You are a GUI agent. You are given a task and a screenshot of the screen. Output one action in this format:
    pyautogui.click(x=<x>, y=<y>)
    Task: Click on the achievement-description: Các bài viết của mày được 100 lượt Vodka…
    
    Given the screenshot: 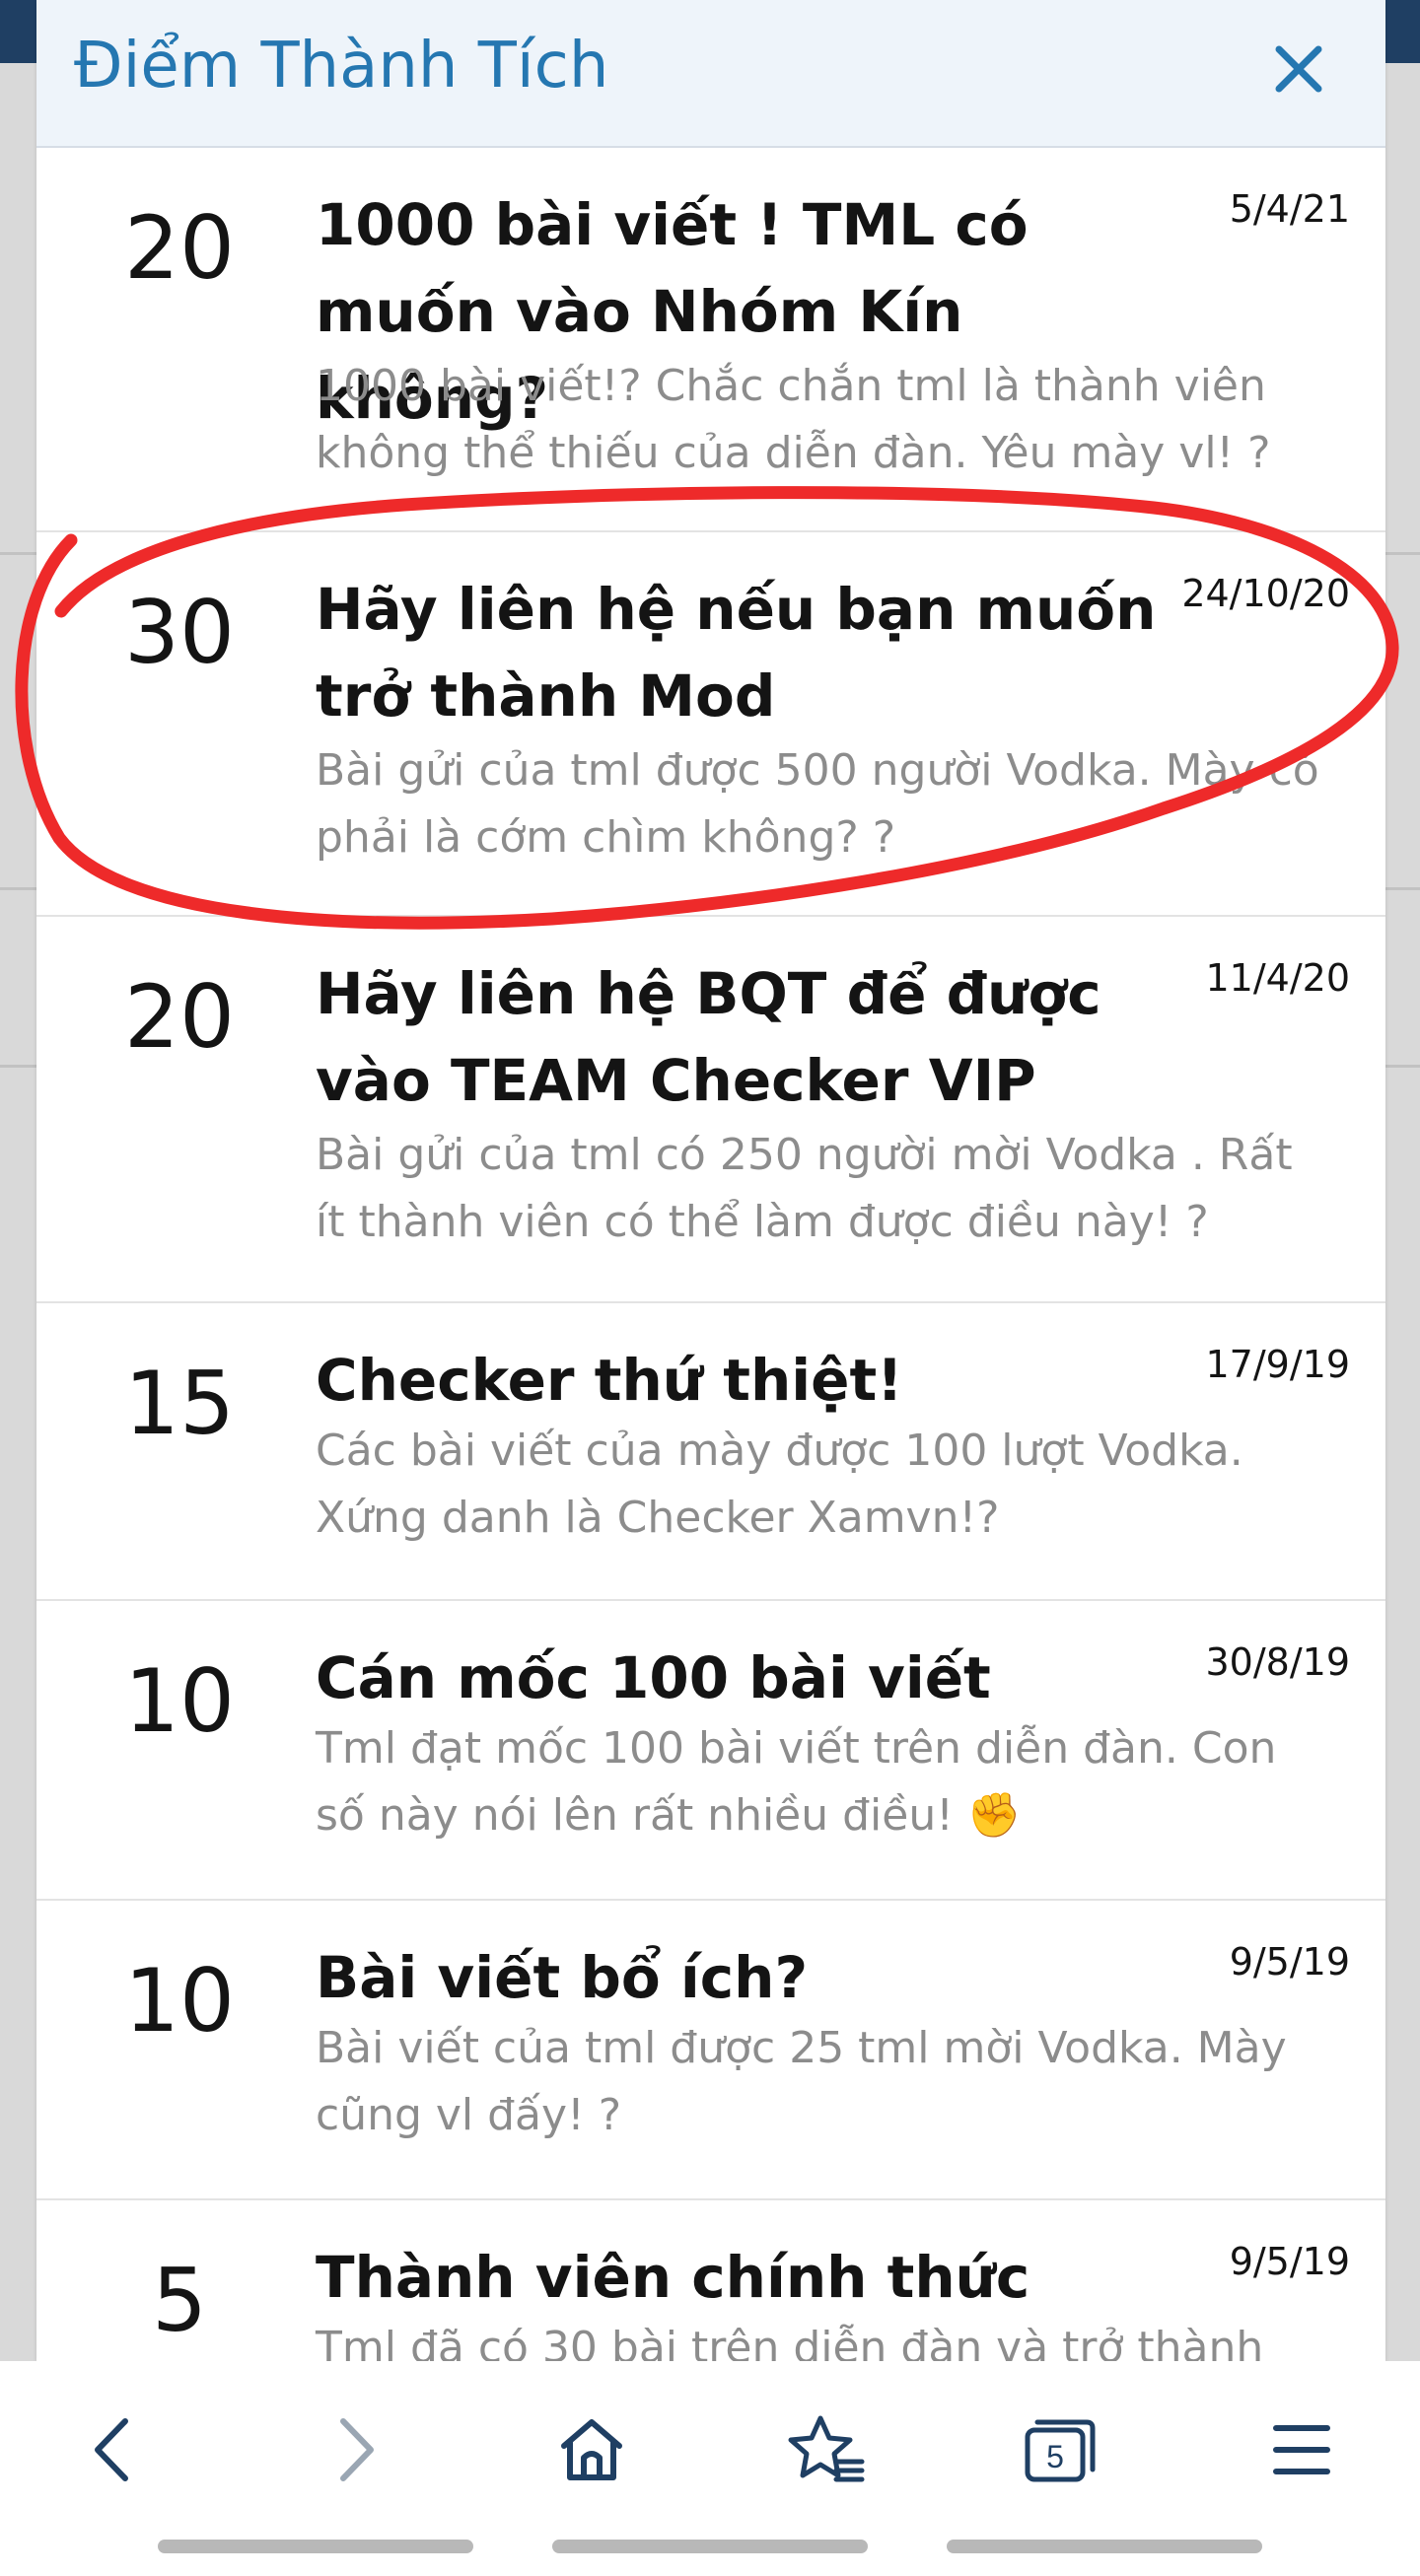 What is the action you would take?
    pyautogui.click(x=779, y=1485)
    